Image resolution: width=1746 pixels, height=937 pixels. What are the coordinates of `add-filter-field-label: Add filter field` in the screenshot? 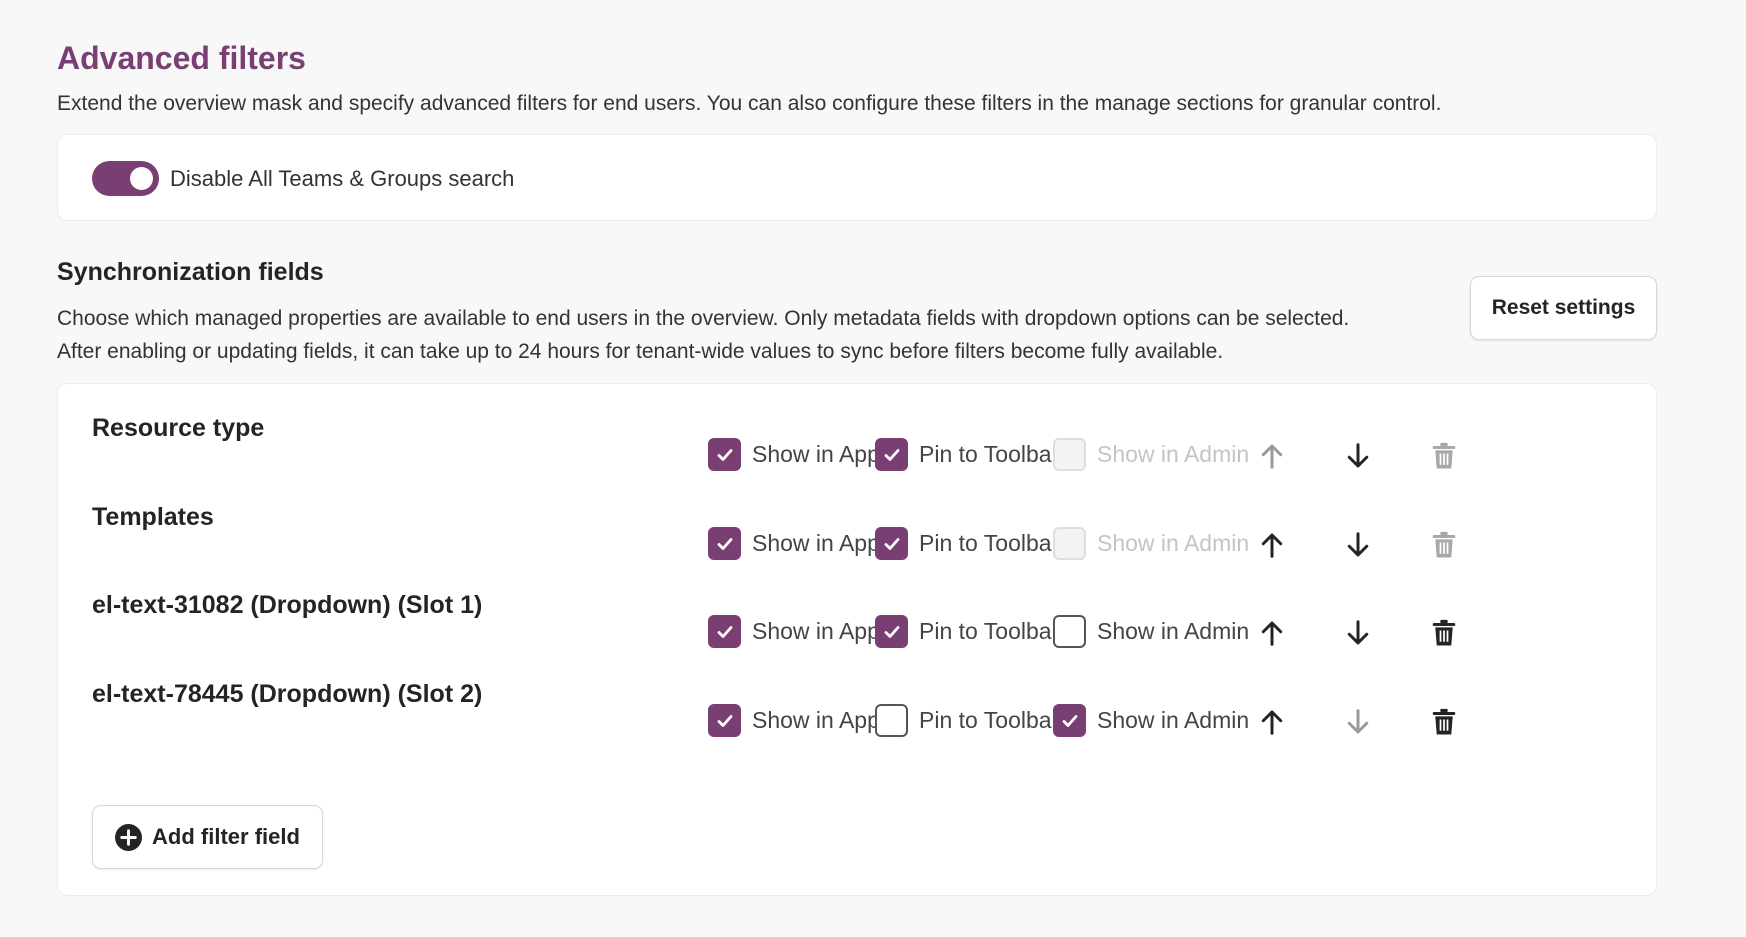 It's located at (226, 836).